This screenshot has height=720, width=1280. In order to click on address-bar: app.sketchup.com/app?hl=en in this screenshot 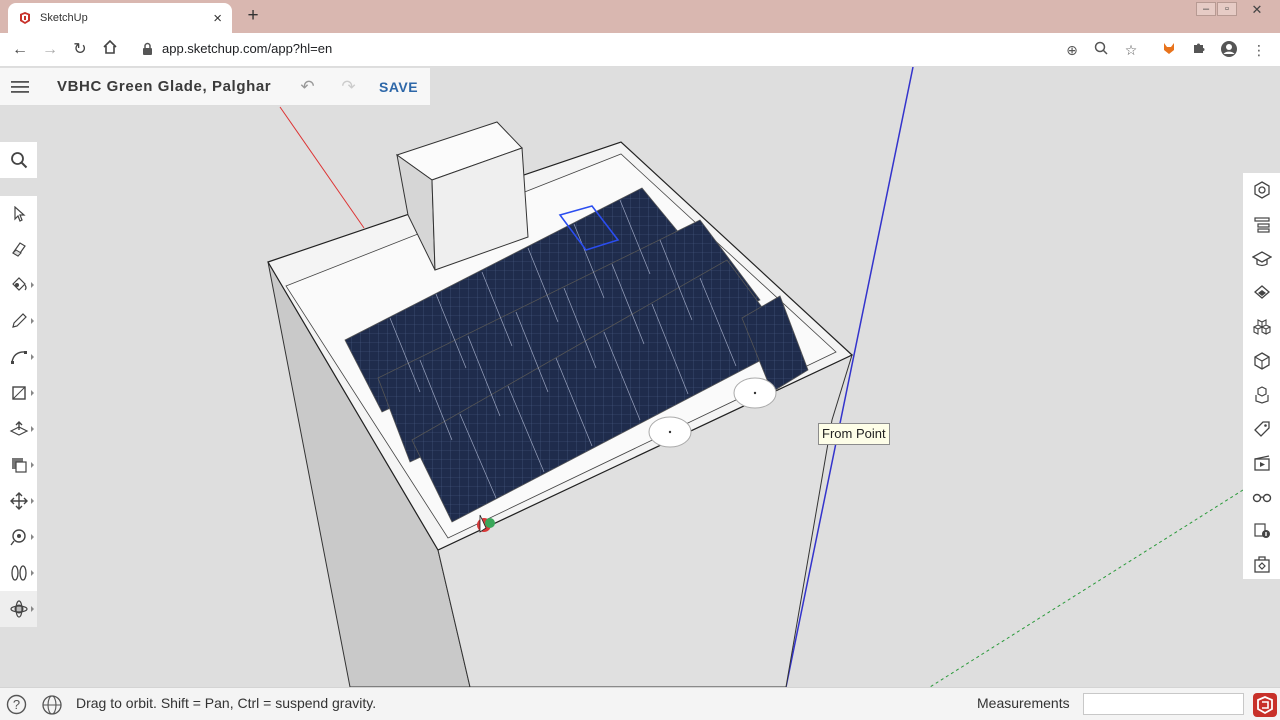, I will do `click(247, 48)`.